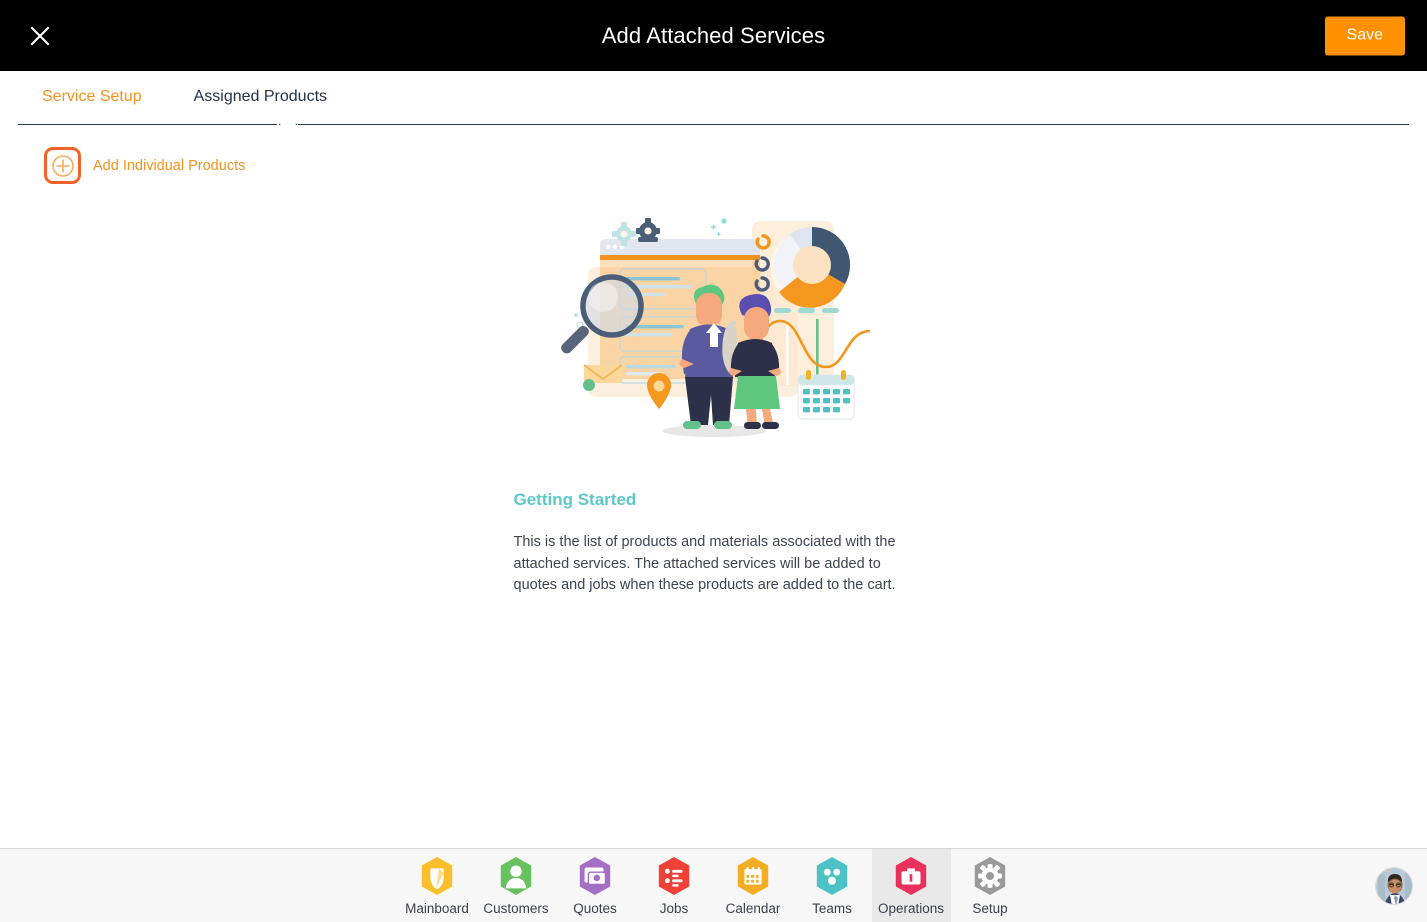  I want to click on nav-item-jobs: Jobs, so click(674, 885).